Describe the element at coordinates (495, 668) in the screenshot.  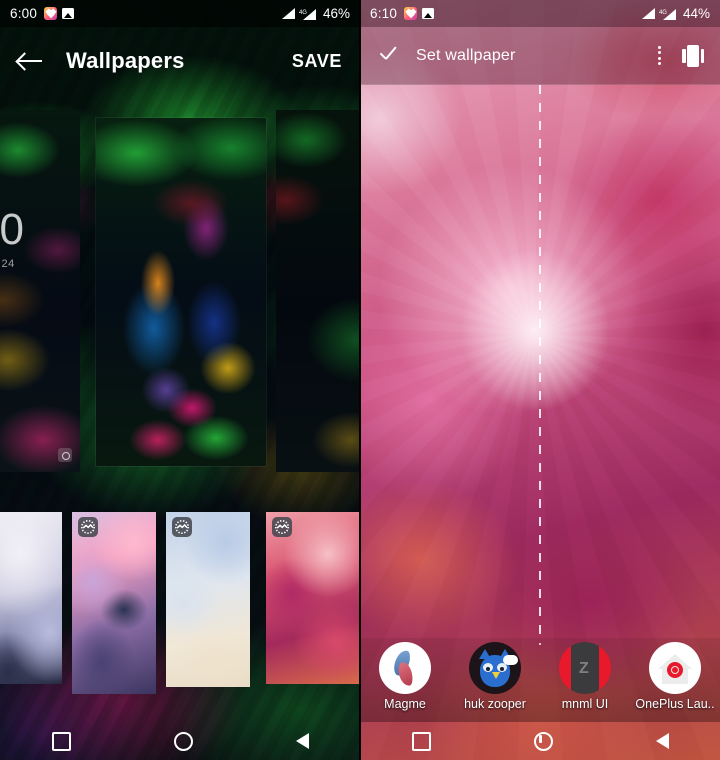
I see `owl-icon` at that location.